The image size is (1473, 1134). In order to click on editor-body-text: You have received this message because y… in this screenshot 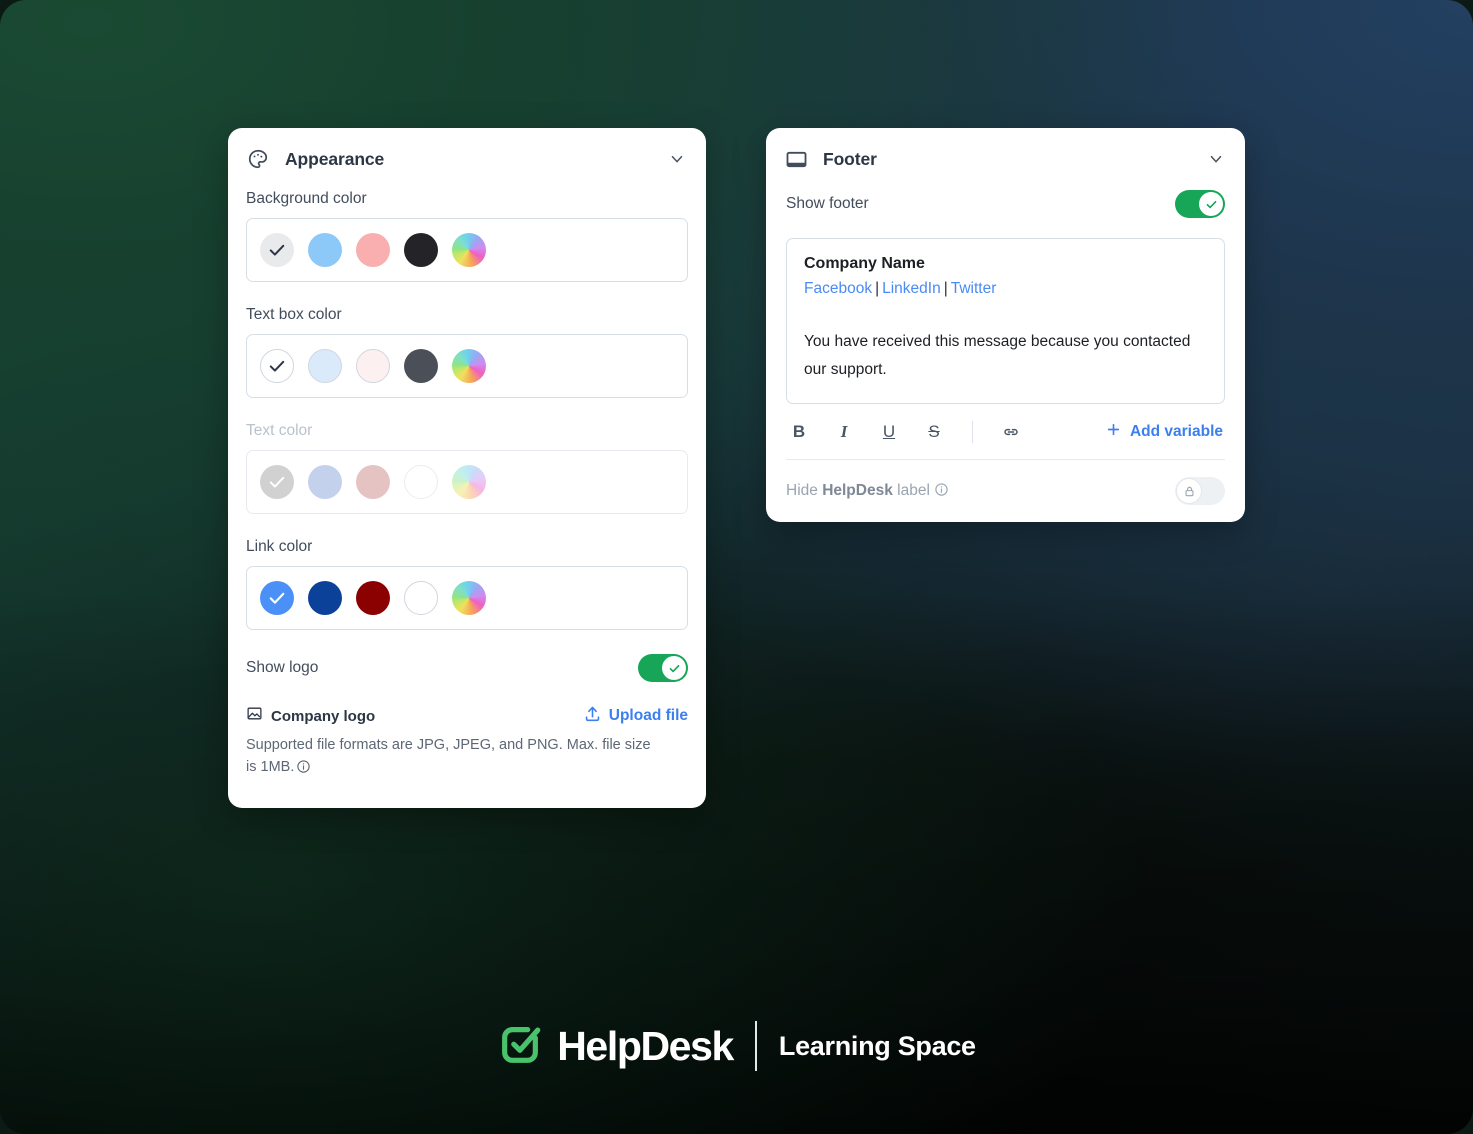, I will do `click(997, 355)`.